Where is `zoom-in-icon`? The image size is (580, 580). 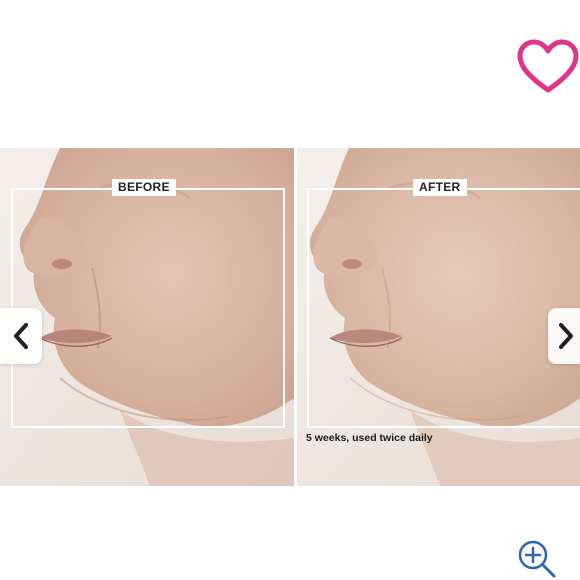
zoom-in-icon is located at coordinates (537, 559).